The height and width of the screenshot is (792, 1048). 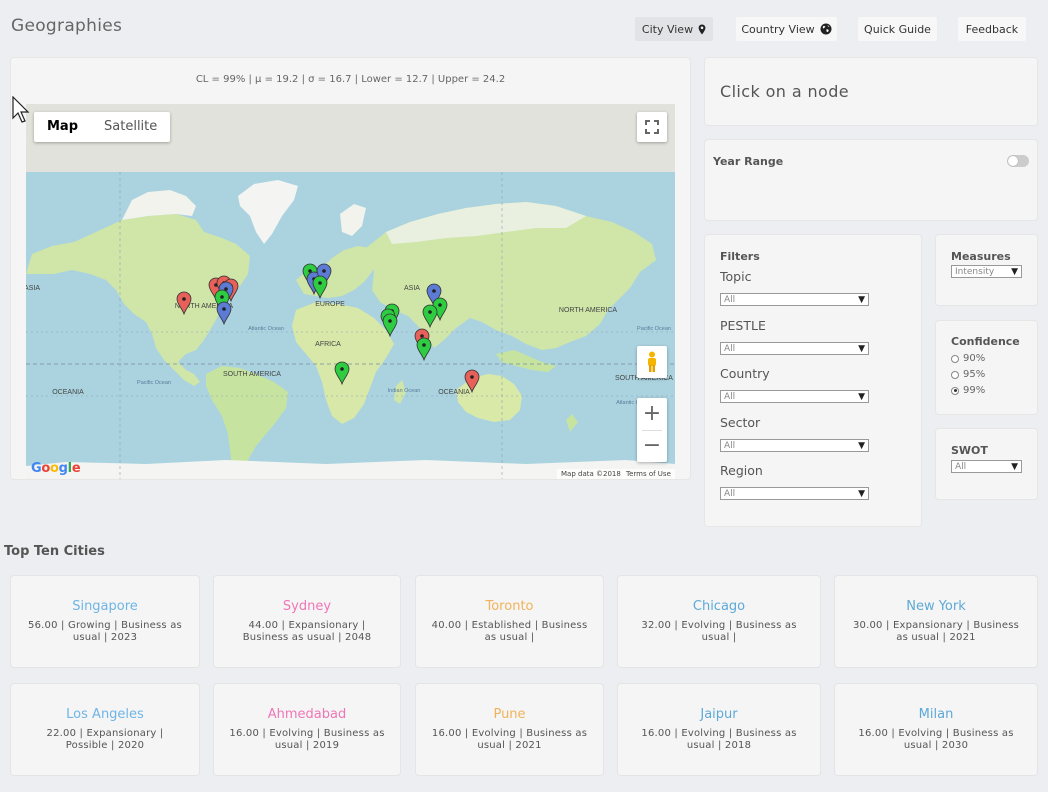 I want to click on city-name: Chicago, so click(x=719, y=606).